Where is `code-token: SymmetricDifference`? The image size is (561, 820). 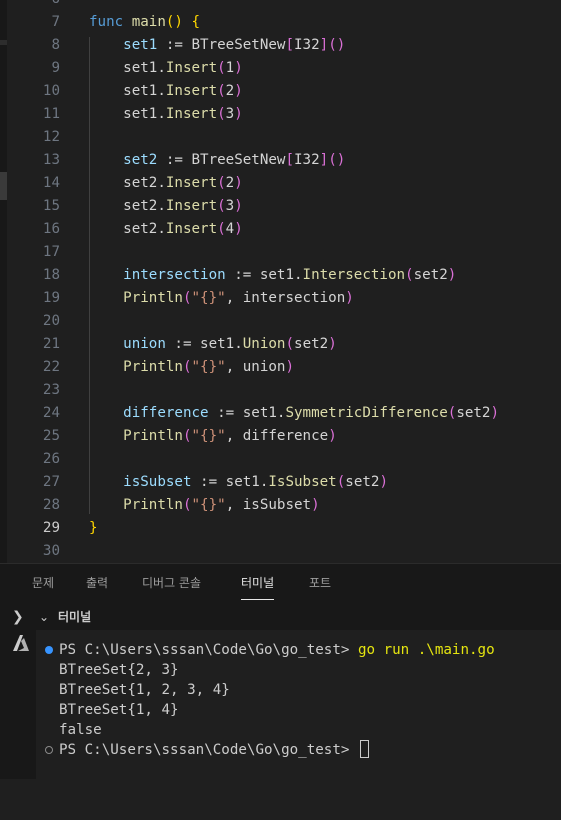
code-token: SymmetricDifference is located at coordinates (366, 413).